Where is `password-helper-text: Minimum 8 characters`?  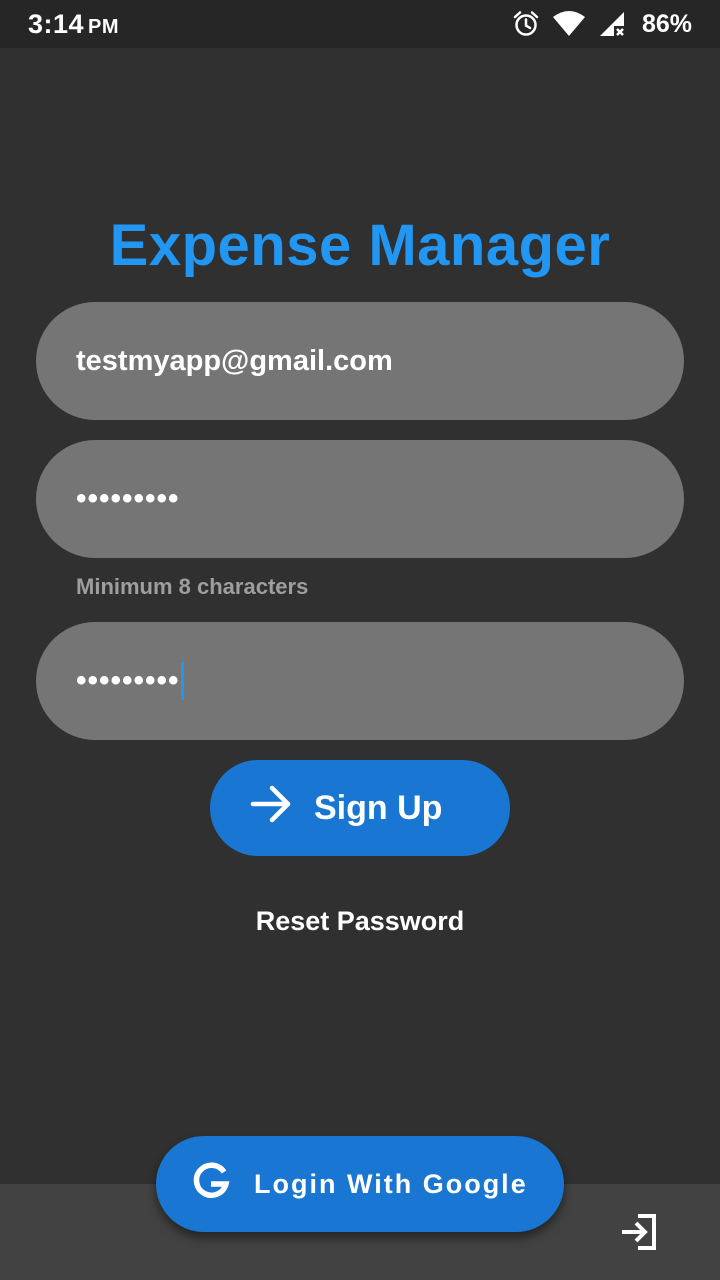
password-helper-text: Minimum 8 characters is located at coordinates (192, 586).